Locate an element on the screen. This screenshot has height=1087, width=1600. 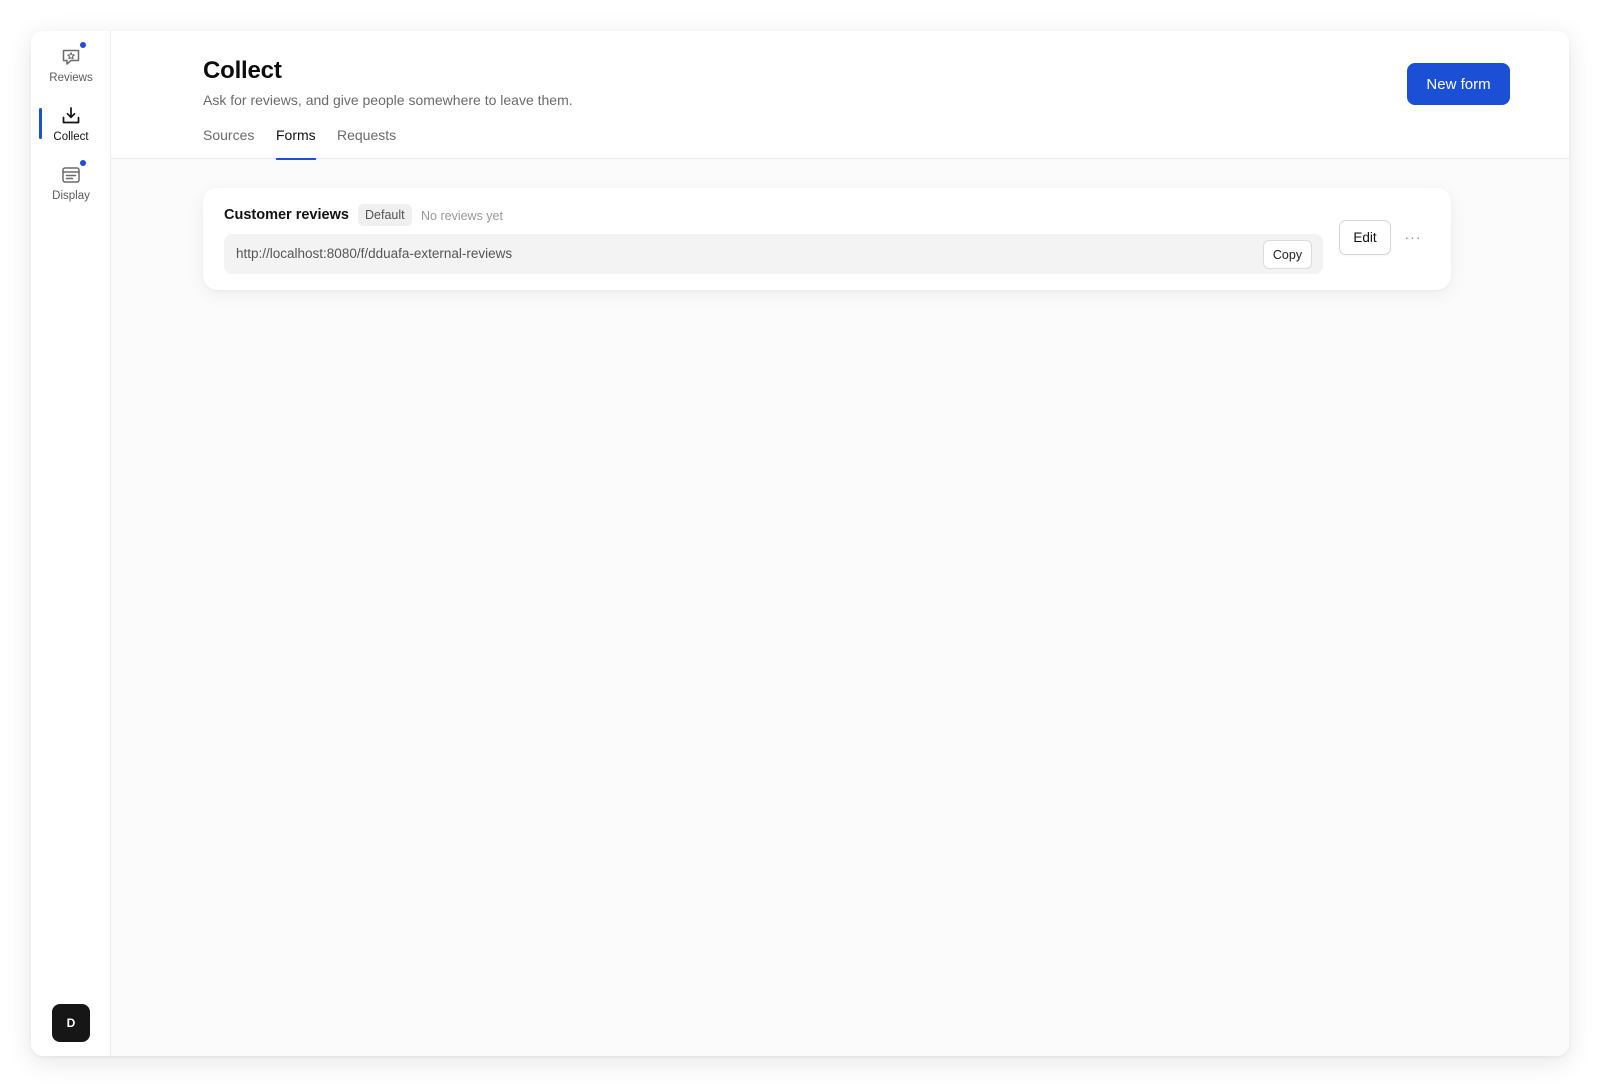
sidebar: Reviews Collect Display D is located at coordinates (71, 543).